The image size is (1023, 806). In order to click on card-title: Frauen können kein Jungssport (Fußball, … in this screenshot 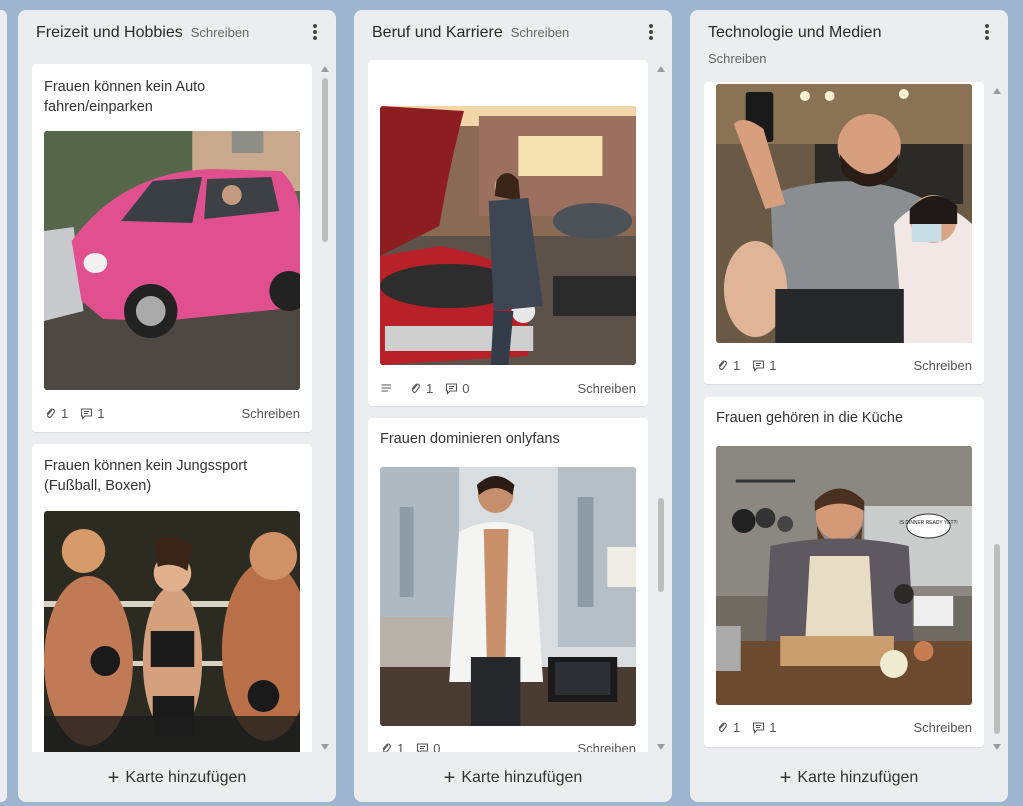, I will do `click(146, 476)`.